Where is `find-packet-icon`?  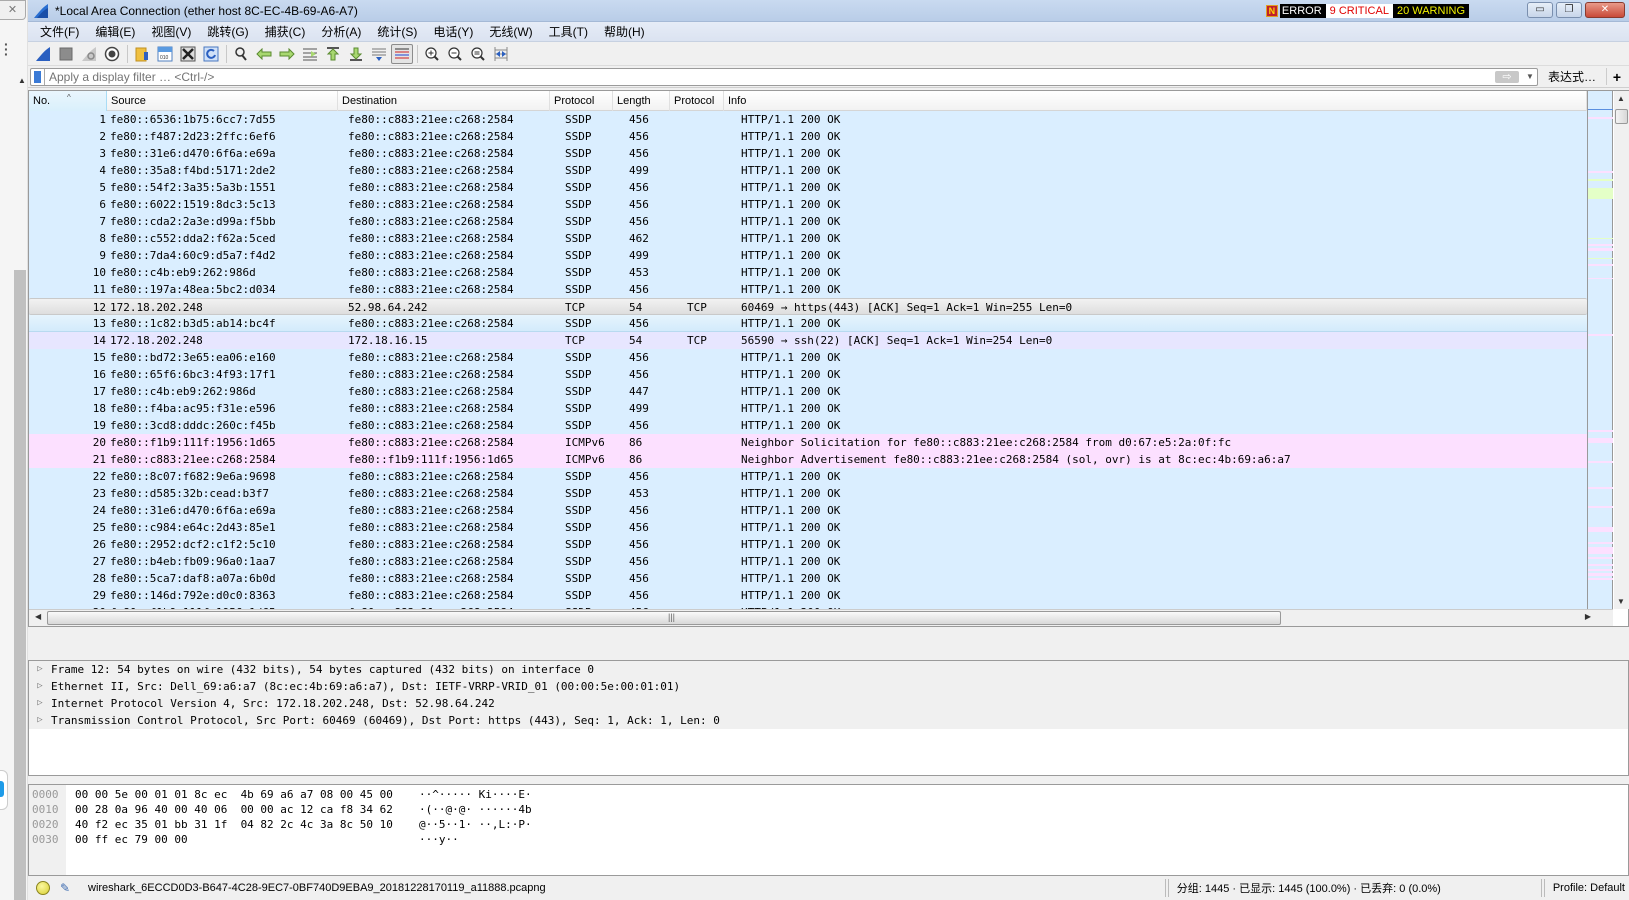 find-packet-icon is located at coordinates (241, 54).